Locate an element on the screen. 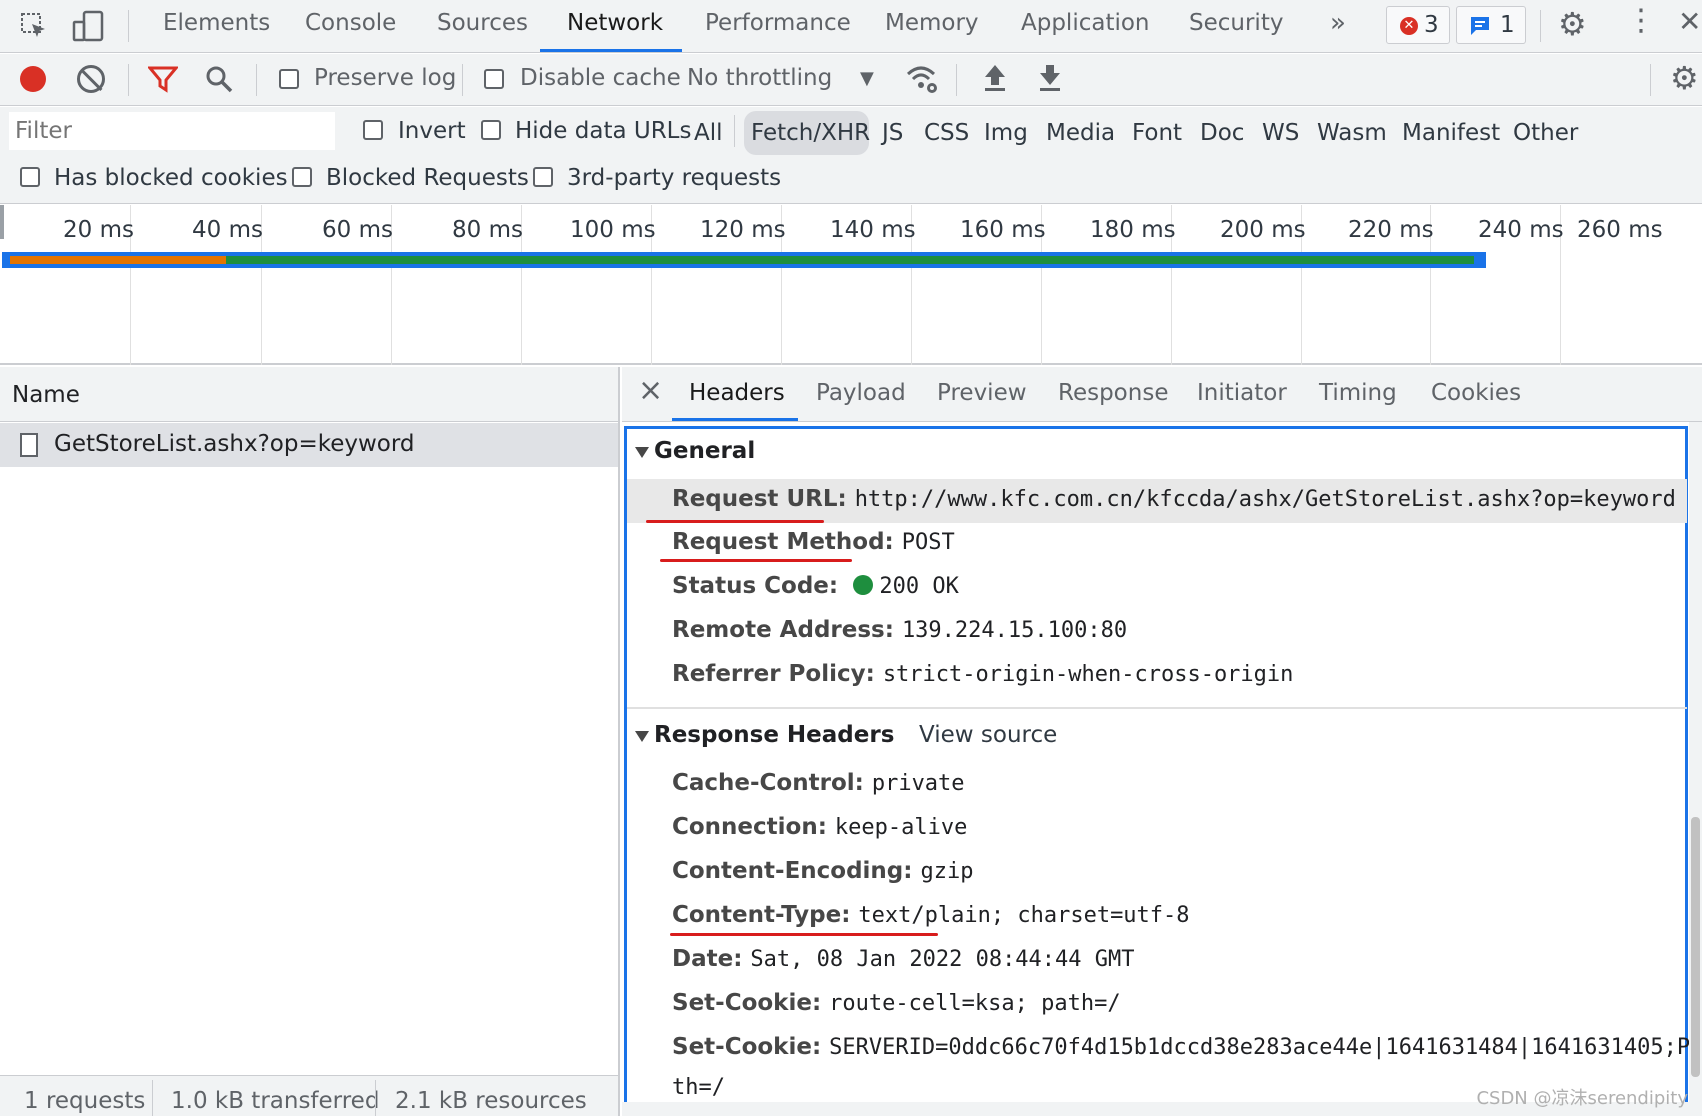  chevron-down-icon: ▼ is located at coordinates (867, 78).